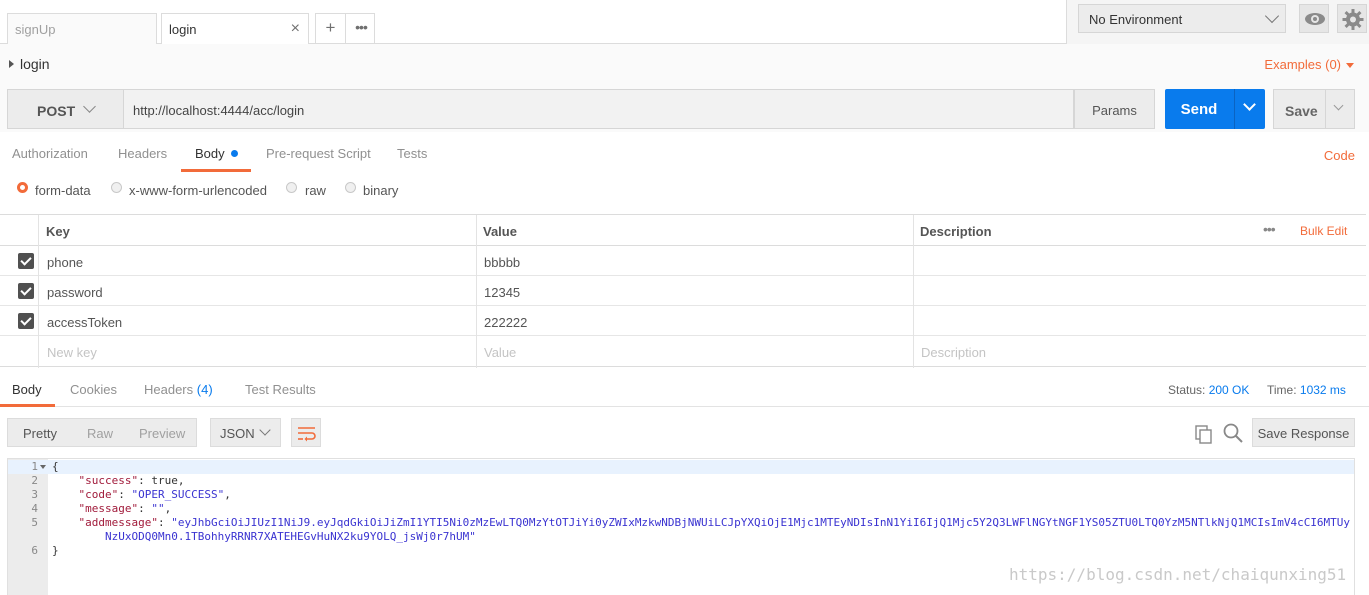  What do you see at coordinates (11, 64) in the screenshot?
I see `caret-right-icon` at bounding box center [11, 64].